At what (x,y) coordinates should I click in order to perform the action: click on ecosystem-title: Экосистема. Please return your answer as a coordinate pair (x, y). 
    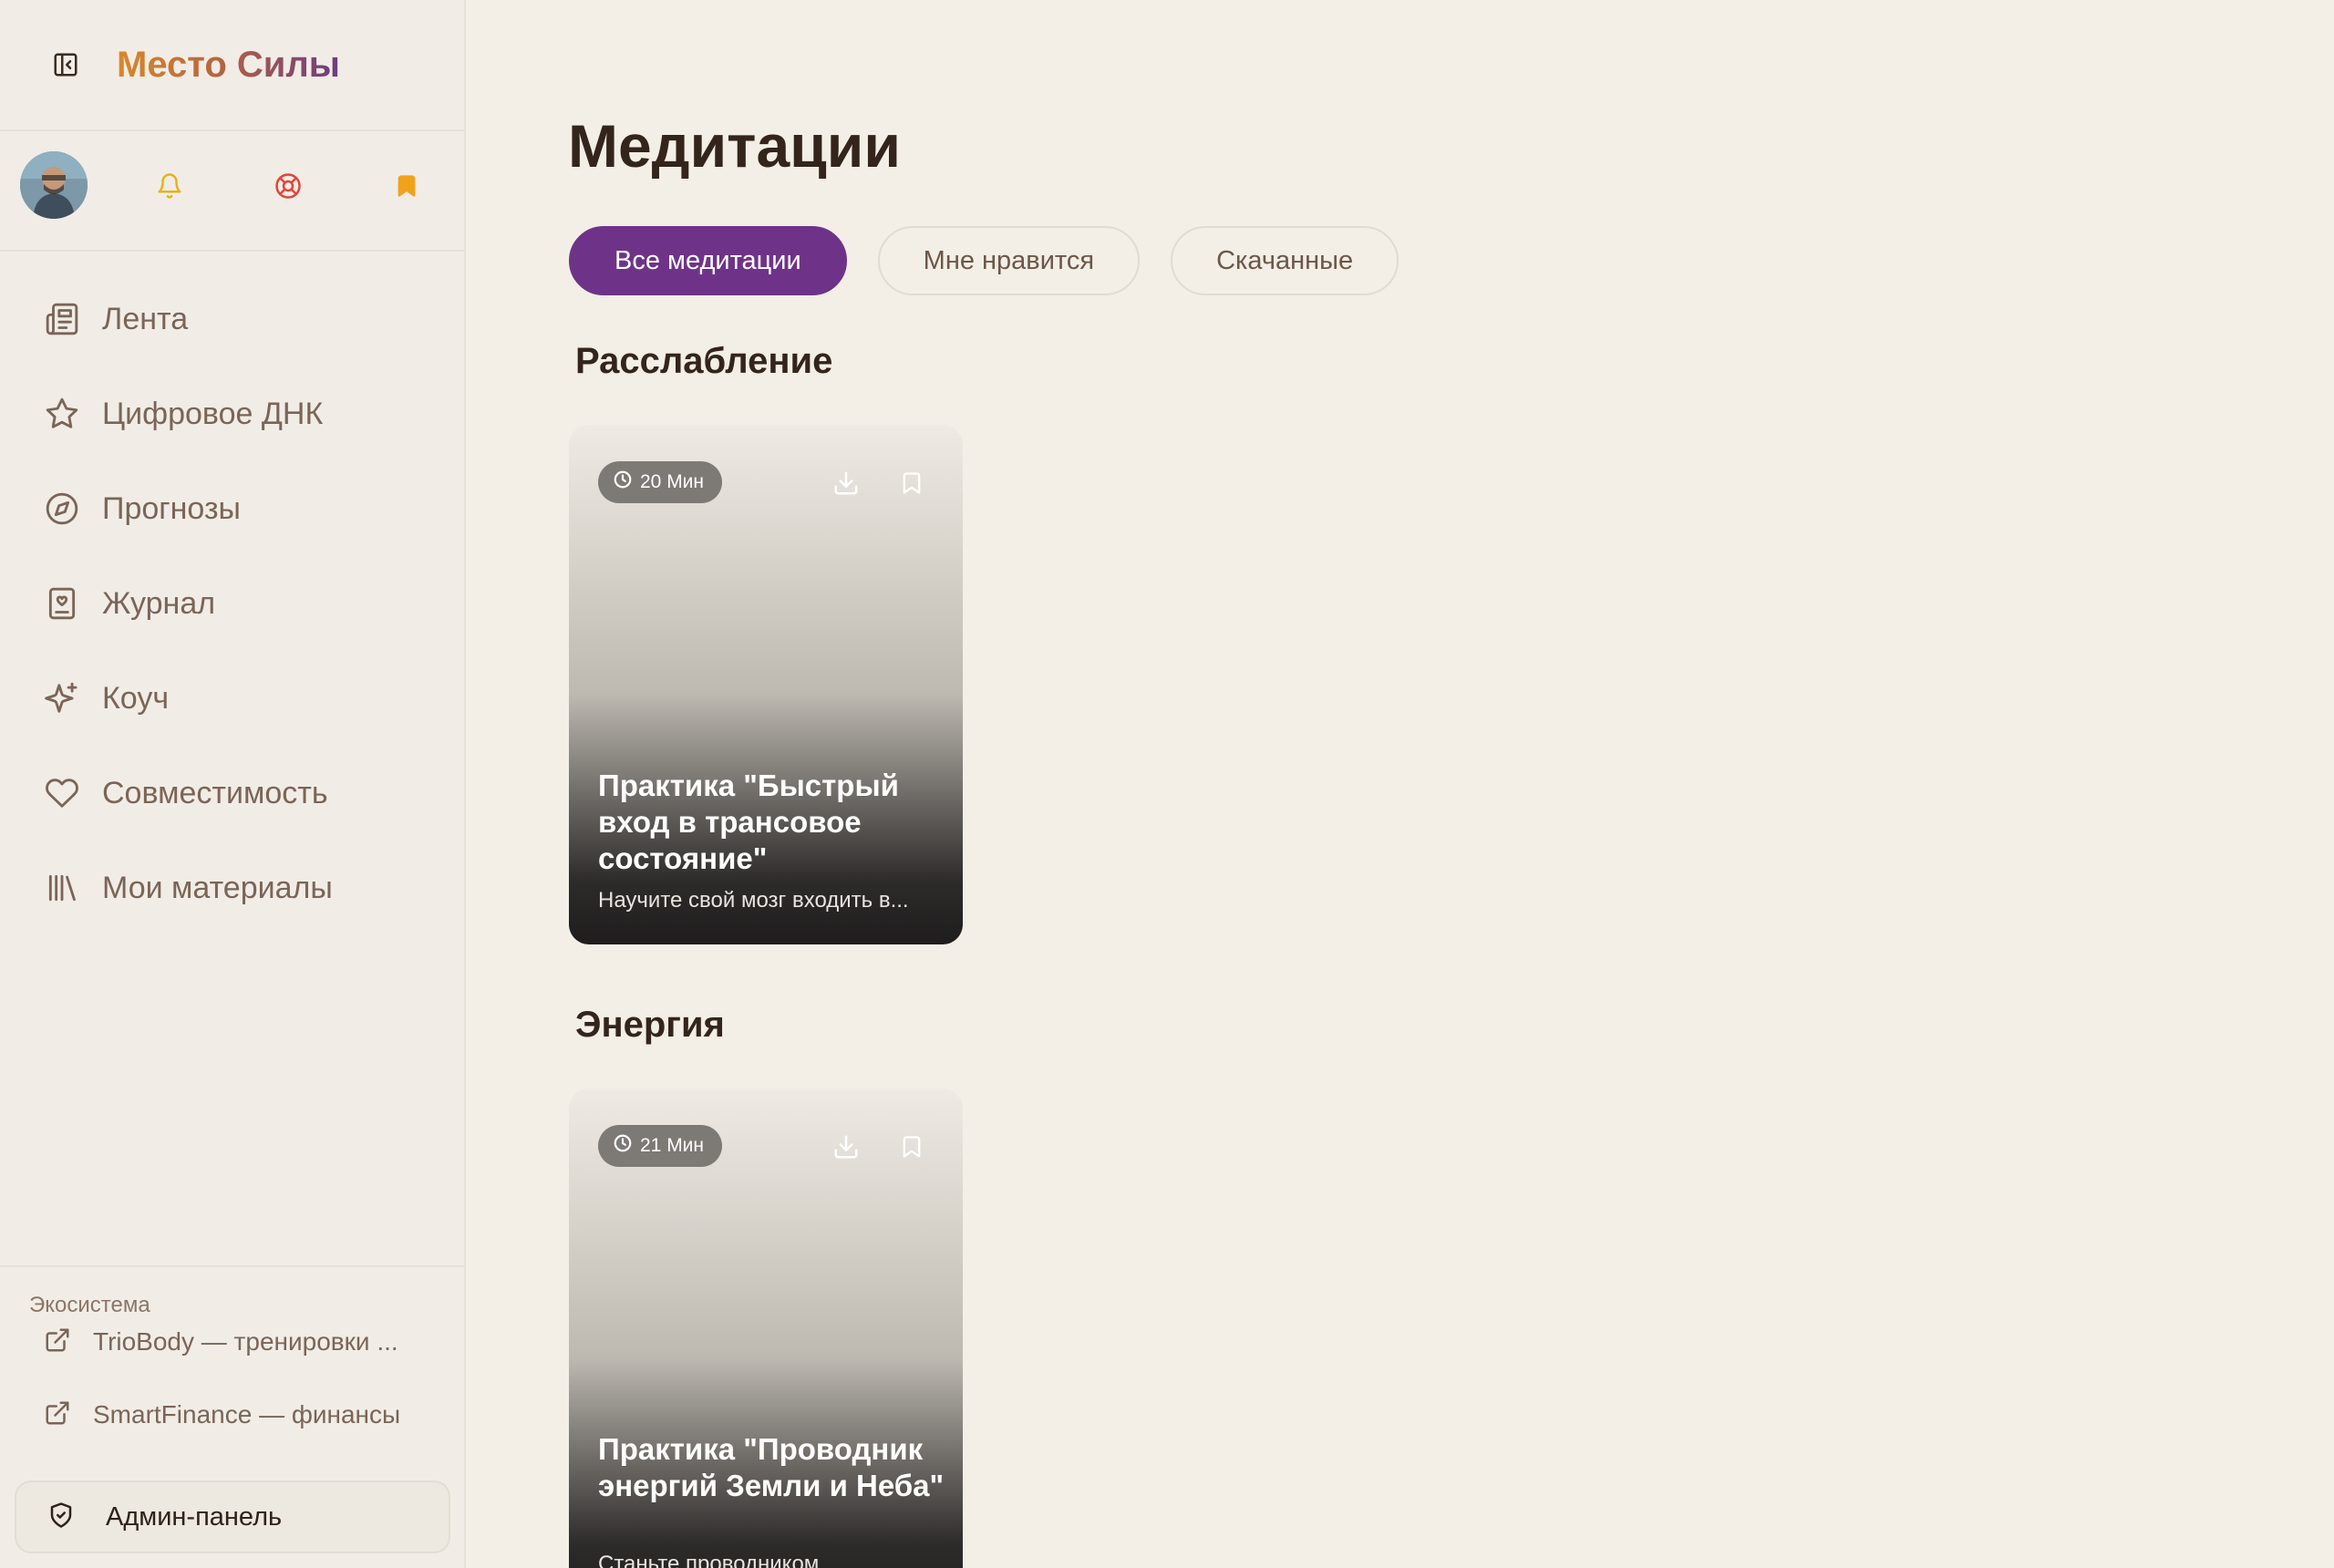
    Looking at the image, I should click on (90, 1305).